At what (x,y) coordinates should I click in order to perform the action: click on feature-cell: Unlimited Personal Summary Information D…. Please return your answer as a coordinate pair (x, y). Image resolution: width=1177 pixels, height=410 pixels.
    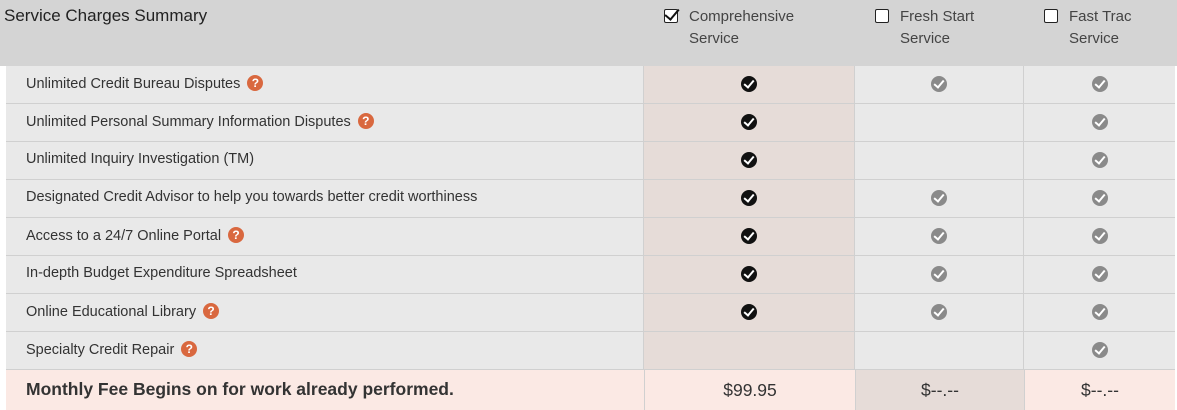
    Looking at the image, I should click on (325, 122).